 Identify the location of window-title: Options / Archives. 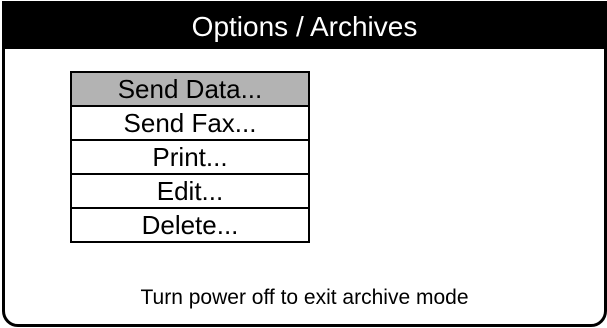
(304, 26).